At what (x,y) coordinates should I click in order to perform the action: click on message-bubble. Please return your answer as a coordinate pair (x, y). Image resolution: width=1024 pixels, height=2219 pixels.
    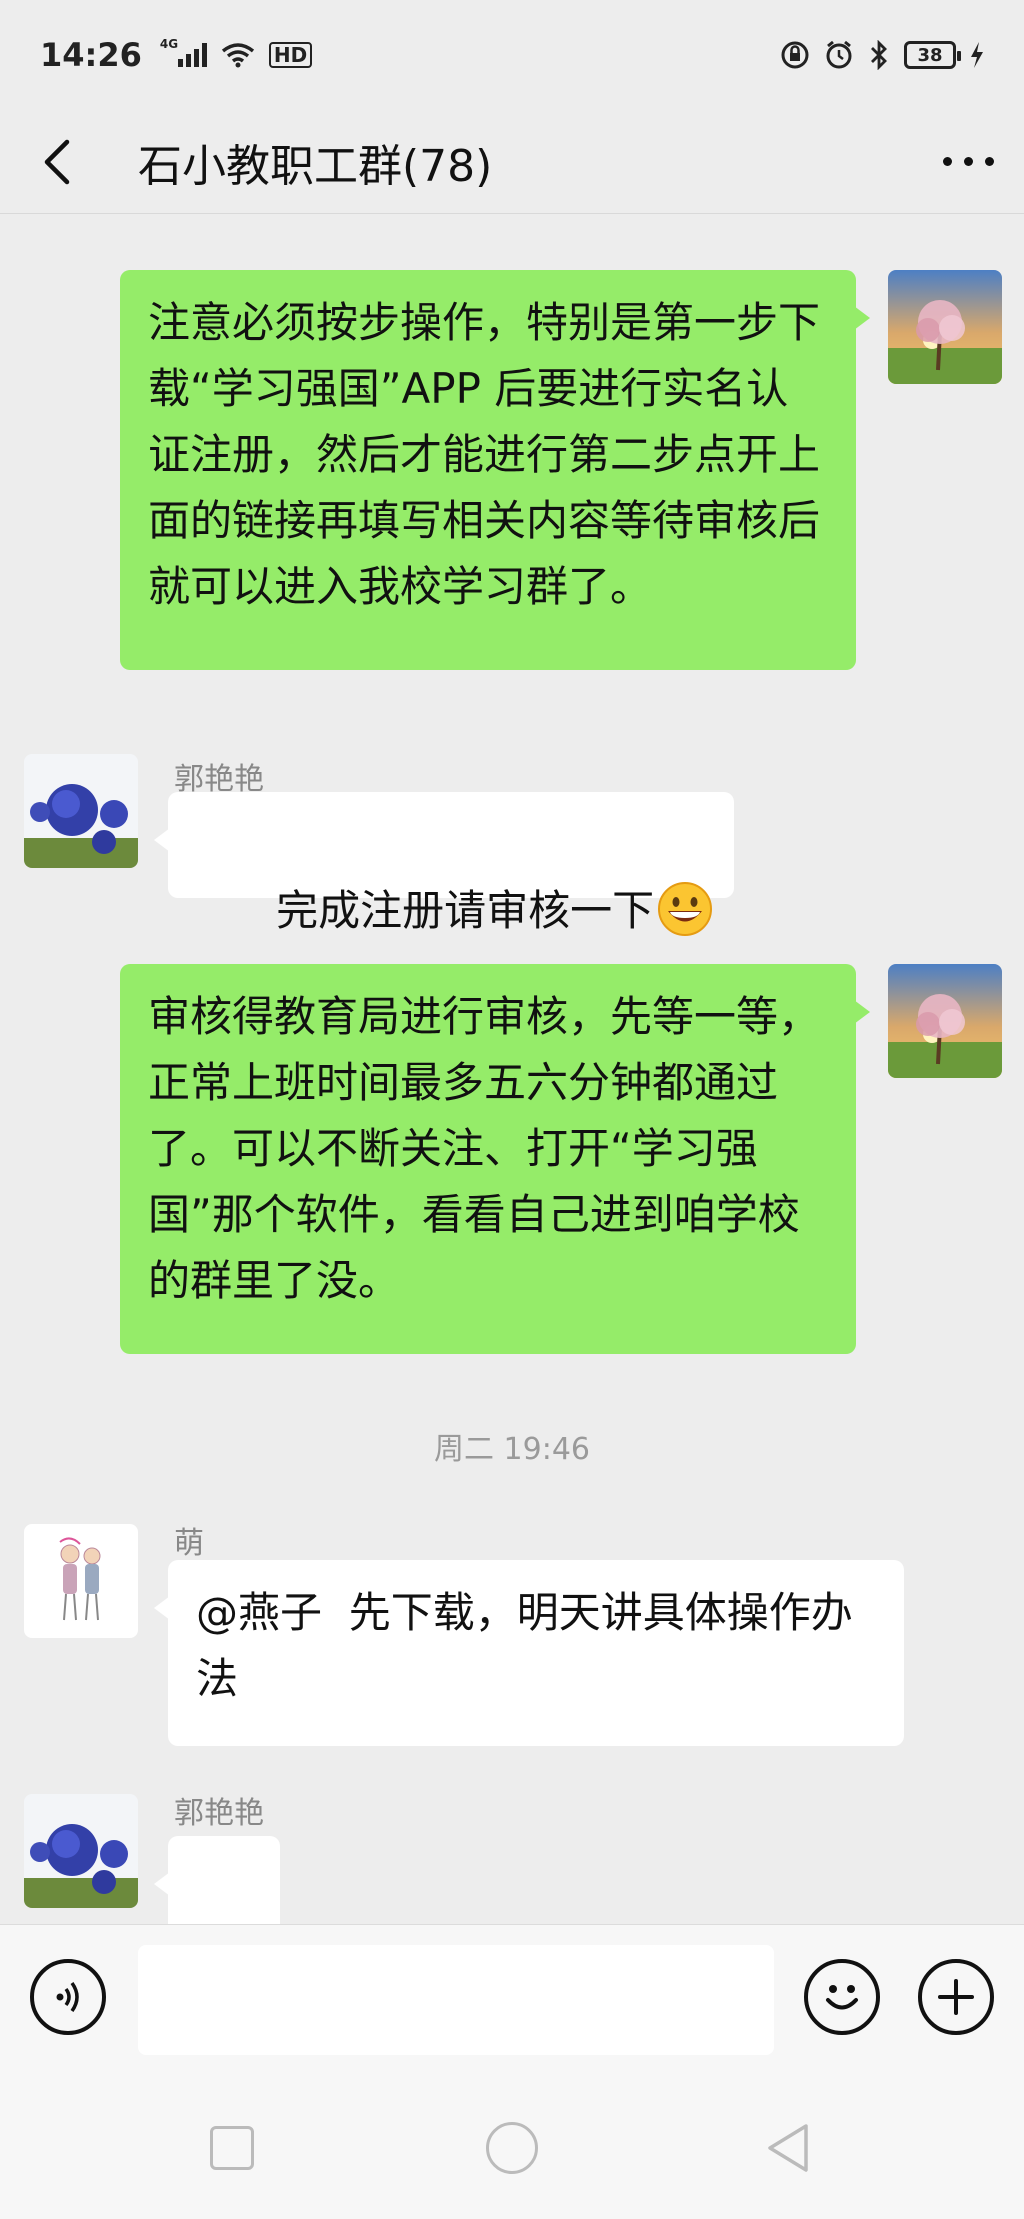
    Looking at the image, I should click on (217, 1880).